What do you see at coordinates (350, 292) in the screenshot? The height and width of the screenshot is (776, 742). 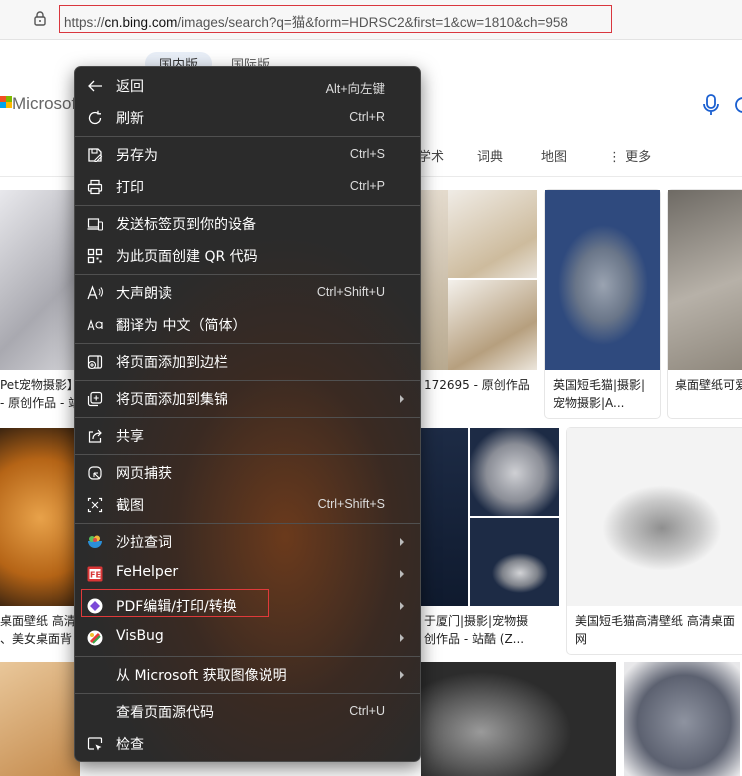 I see `menu-shortcut: Ctrl+Shift+U` at bounding box center [350, 292].